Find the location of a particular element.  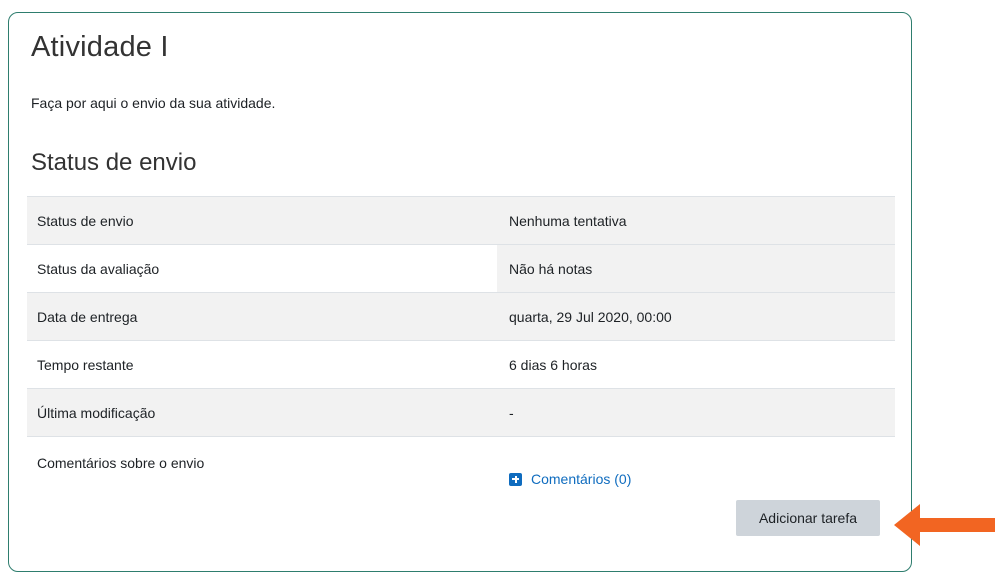

row-value: Não há notas is located at coordinates (696, 268).